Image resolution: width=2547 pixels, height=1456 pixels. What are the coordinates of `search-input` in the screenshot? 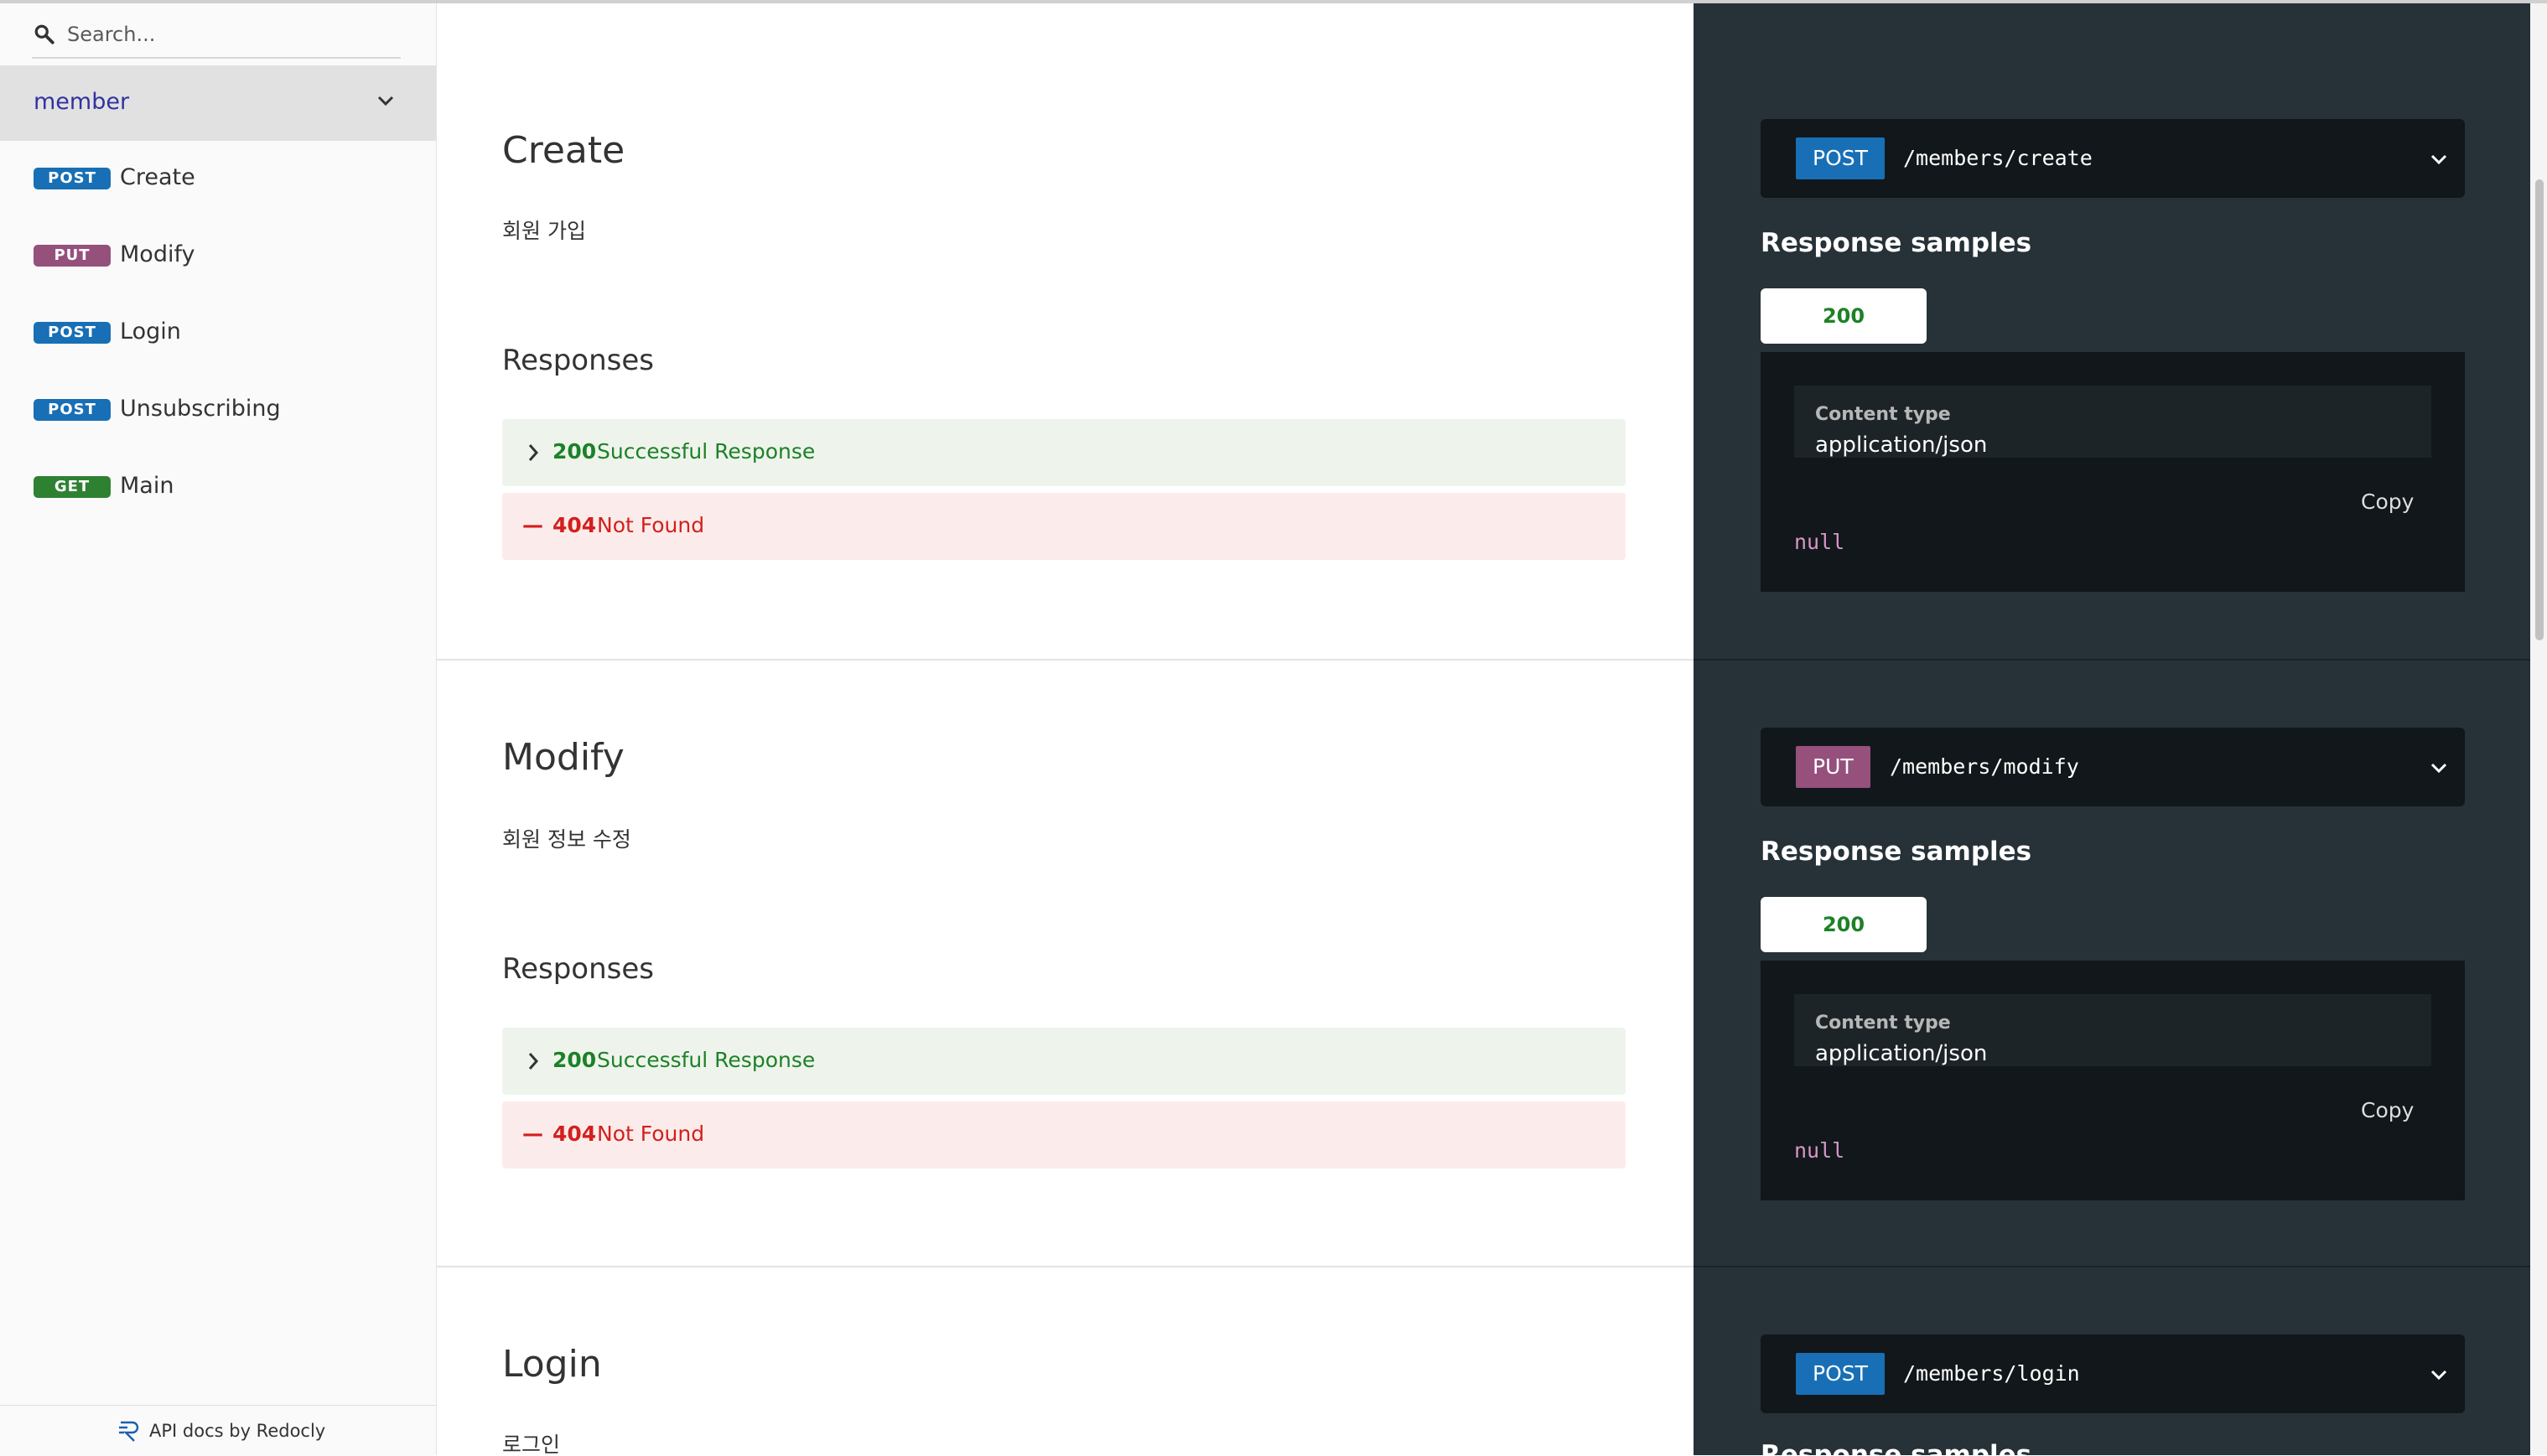 It's located at (230, 34).